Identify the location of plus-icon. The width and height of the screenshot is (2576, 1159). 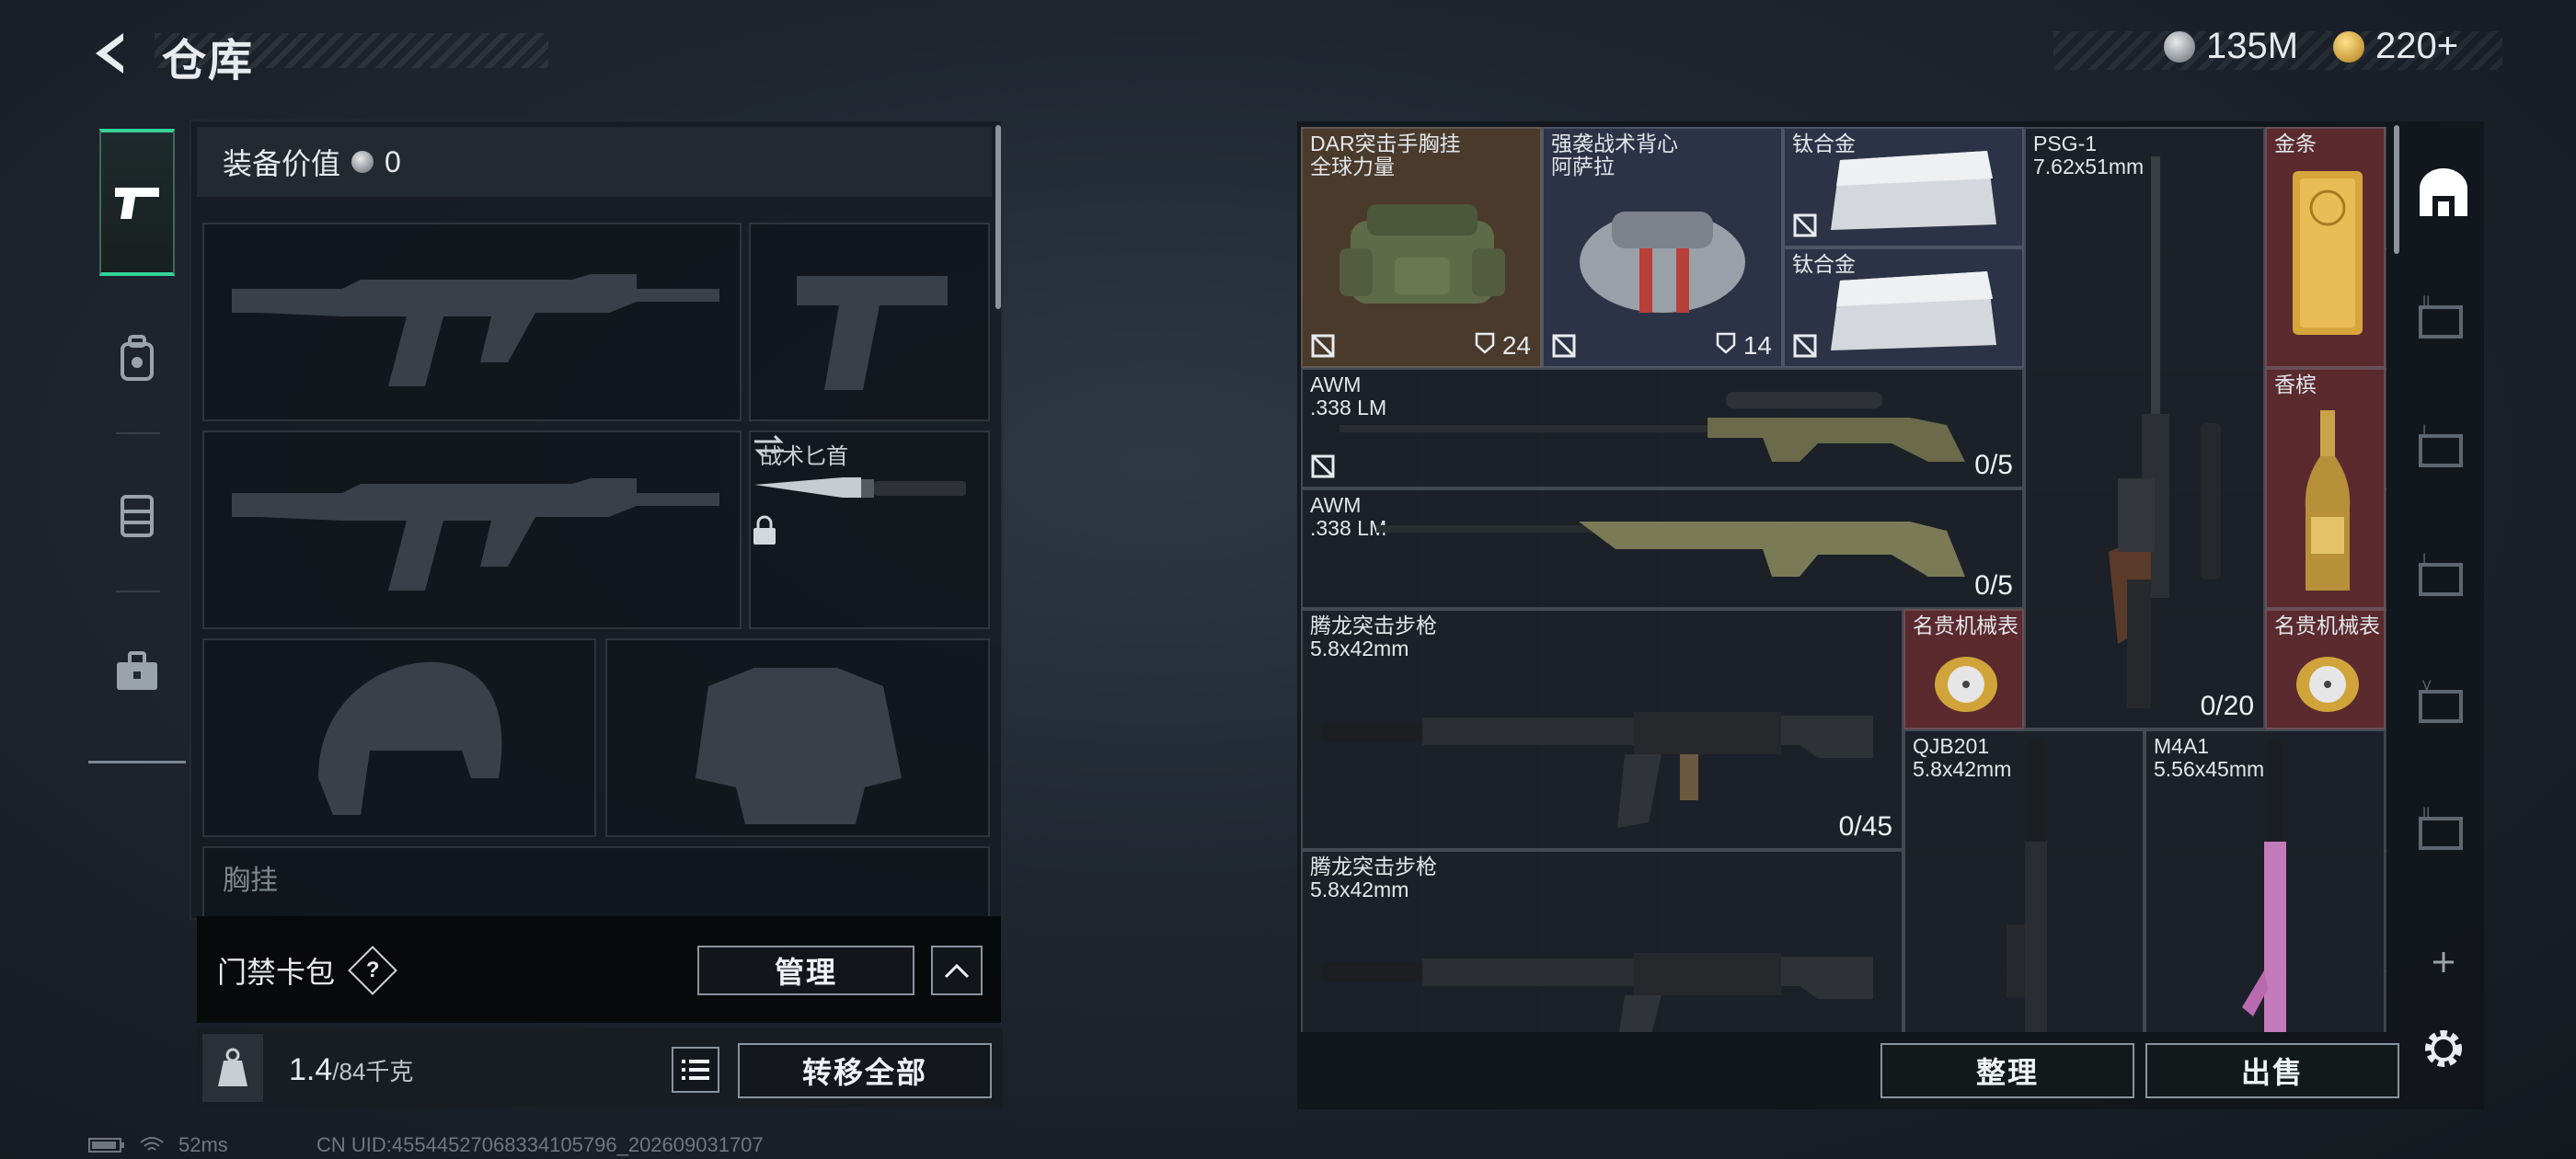
(2443, 962).